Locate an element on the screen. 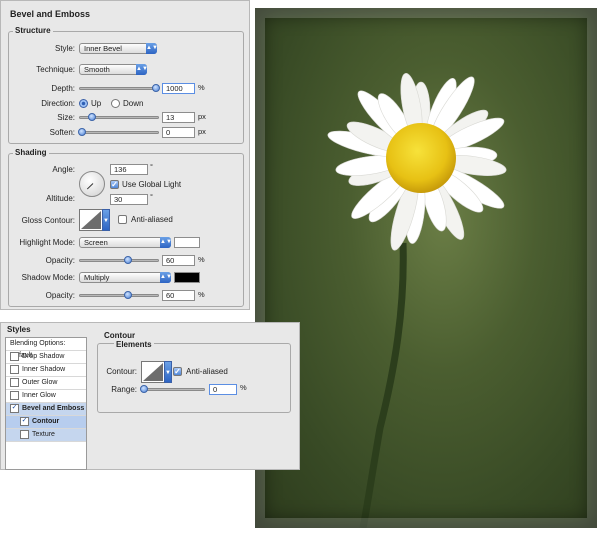 The height and width of the screenshot is (536, 600). altitude-unit: ° is located at coordinates (151, 196).